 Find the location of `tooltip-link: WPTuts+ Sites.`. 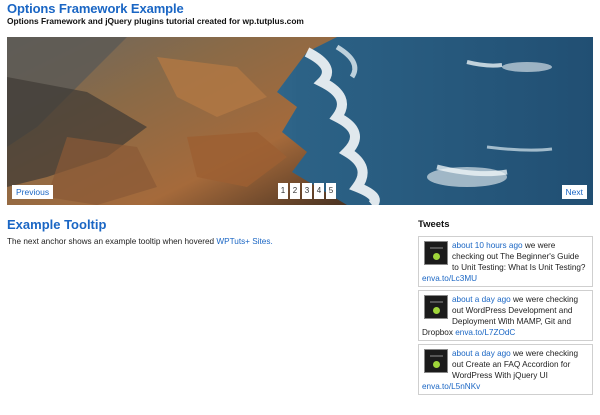

tooltip-link: WPTuts+ Sites. is located at coordinates (244, 241).